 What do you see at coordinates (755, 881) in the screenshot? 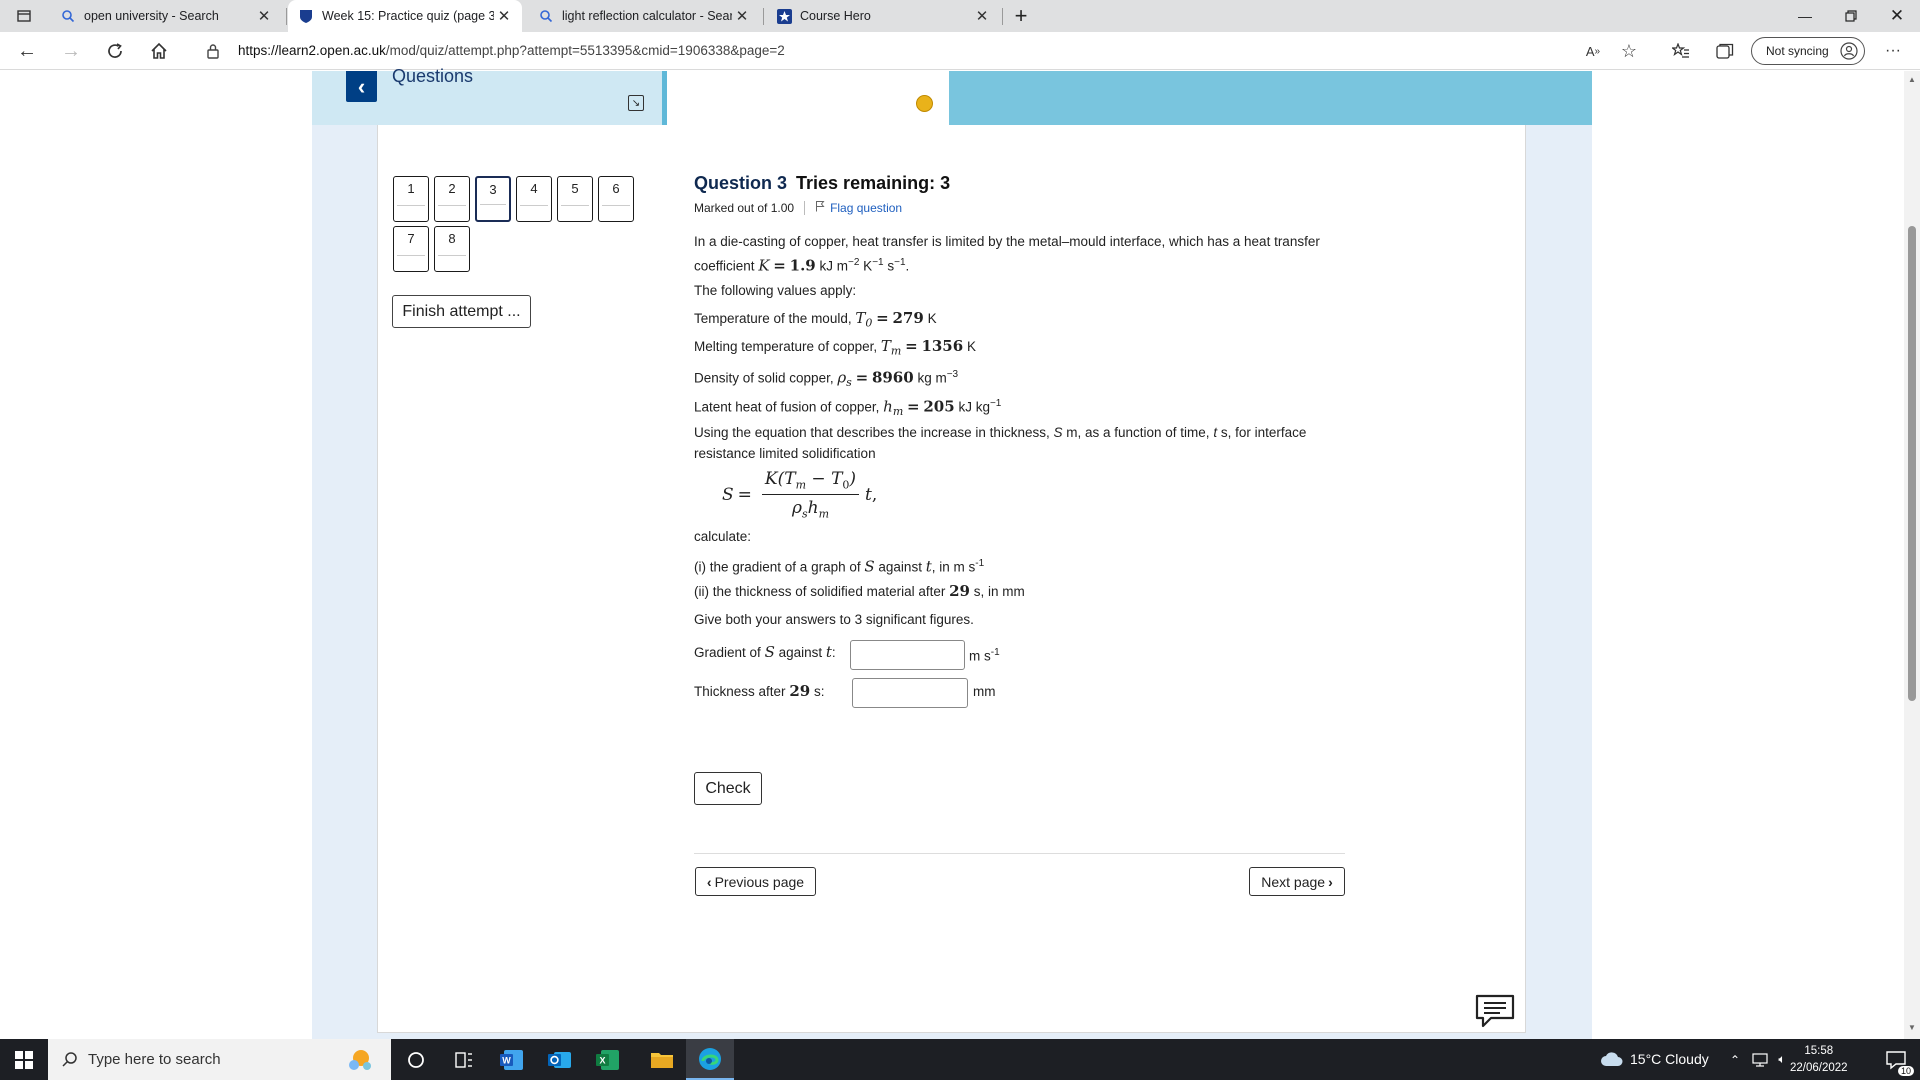
I see `previous-page-button: ‹ Previous page` at bounding box center [755, 881].